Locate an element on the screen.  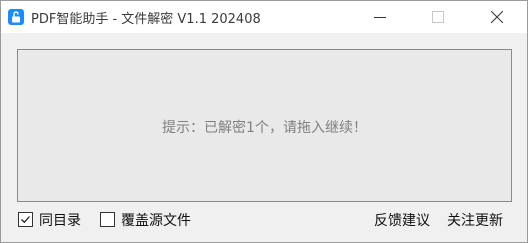
follow-updates-link: 关注更新 is located at coordinates (475, 220).